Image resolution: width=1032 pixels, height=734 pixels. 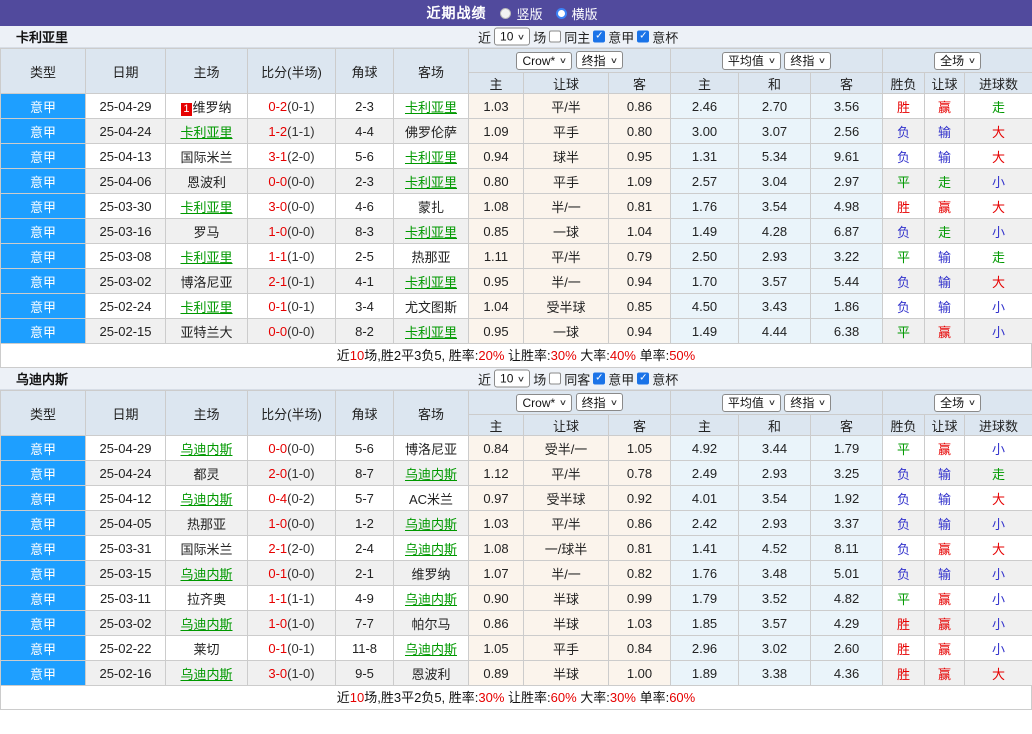 I want to click on avg-home-cell: 1.41, so click(x=705, y=548).